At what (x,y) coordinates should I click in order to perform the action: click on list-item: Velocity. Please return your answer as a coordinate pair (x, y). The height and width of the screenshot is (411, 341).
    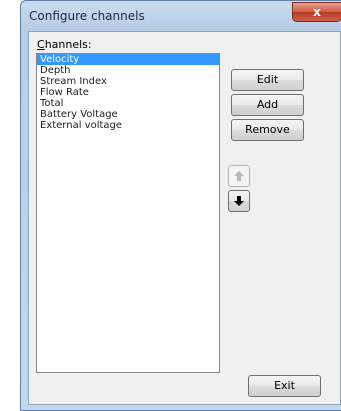
    Looking at the image, I should click on (128, 59).